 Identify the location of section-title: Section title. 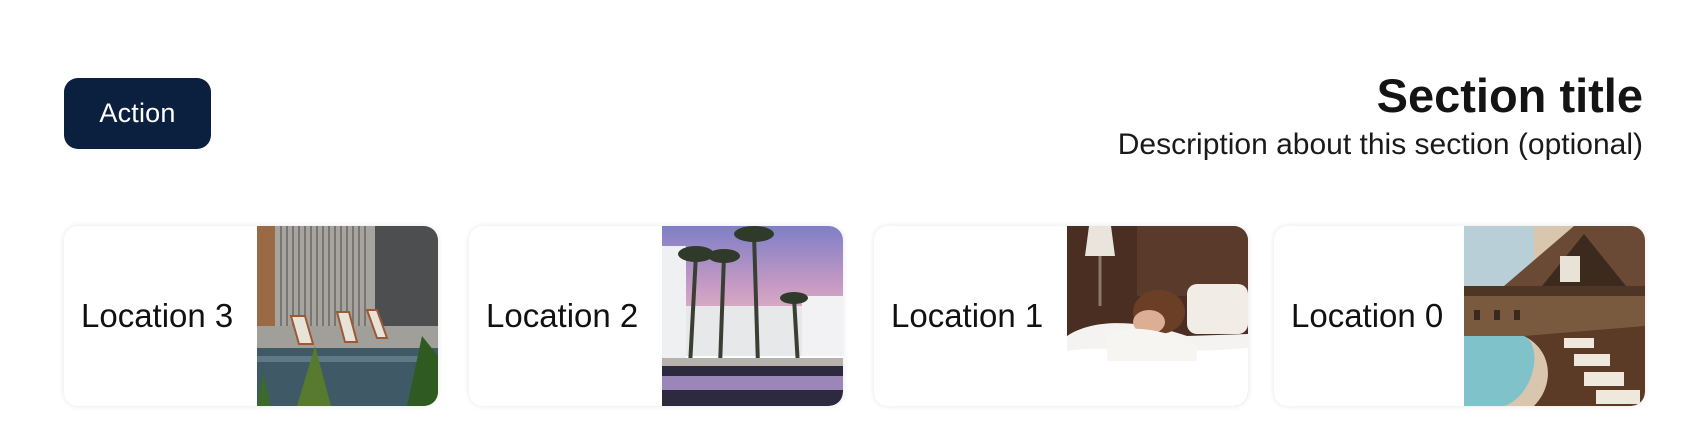
(1509, 95).